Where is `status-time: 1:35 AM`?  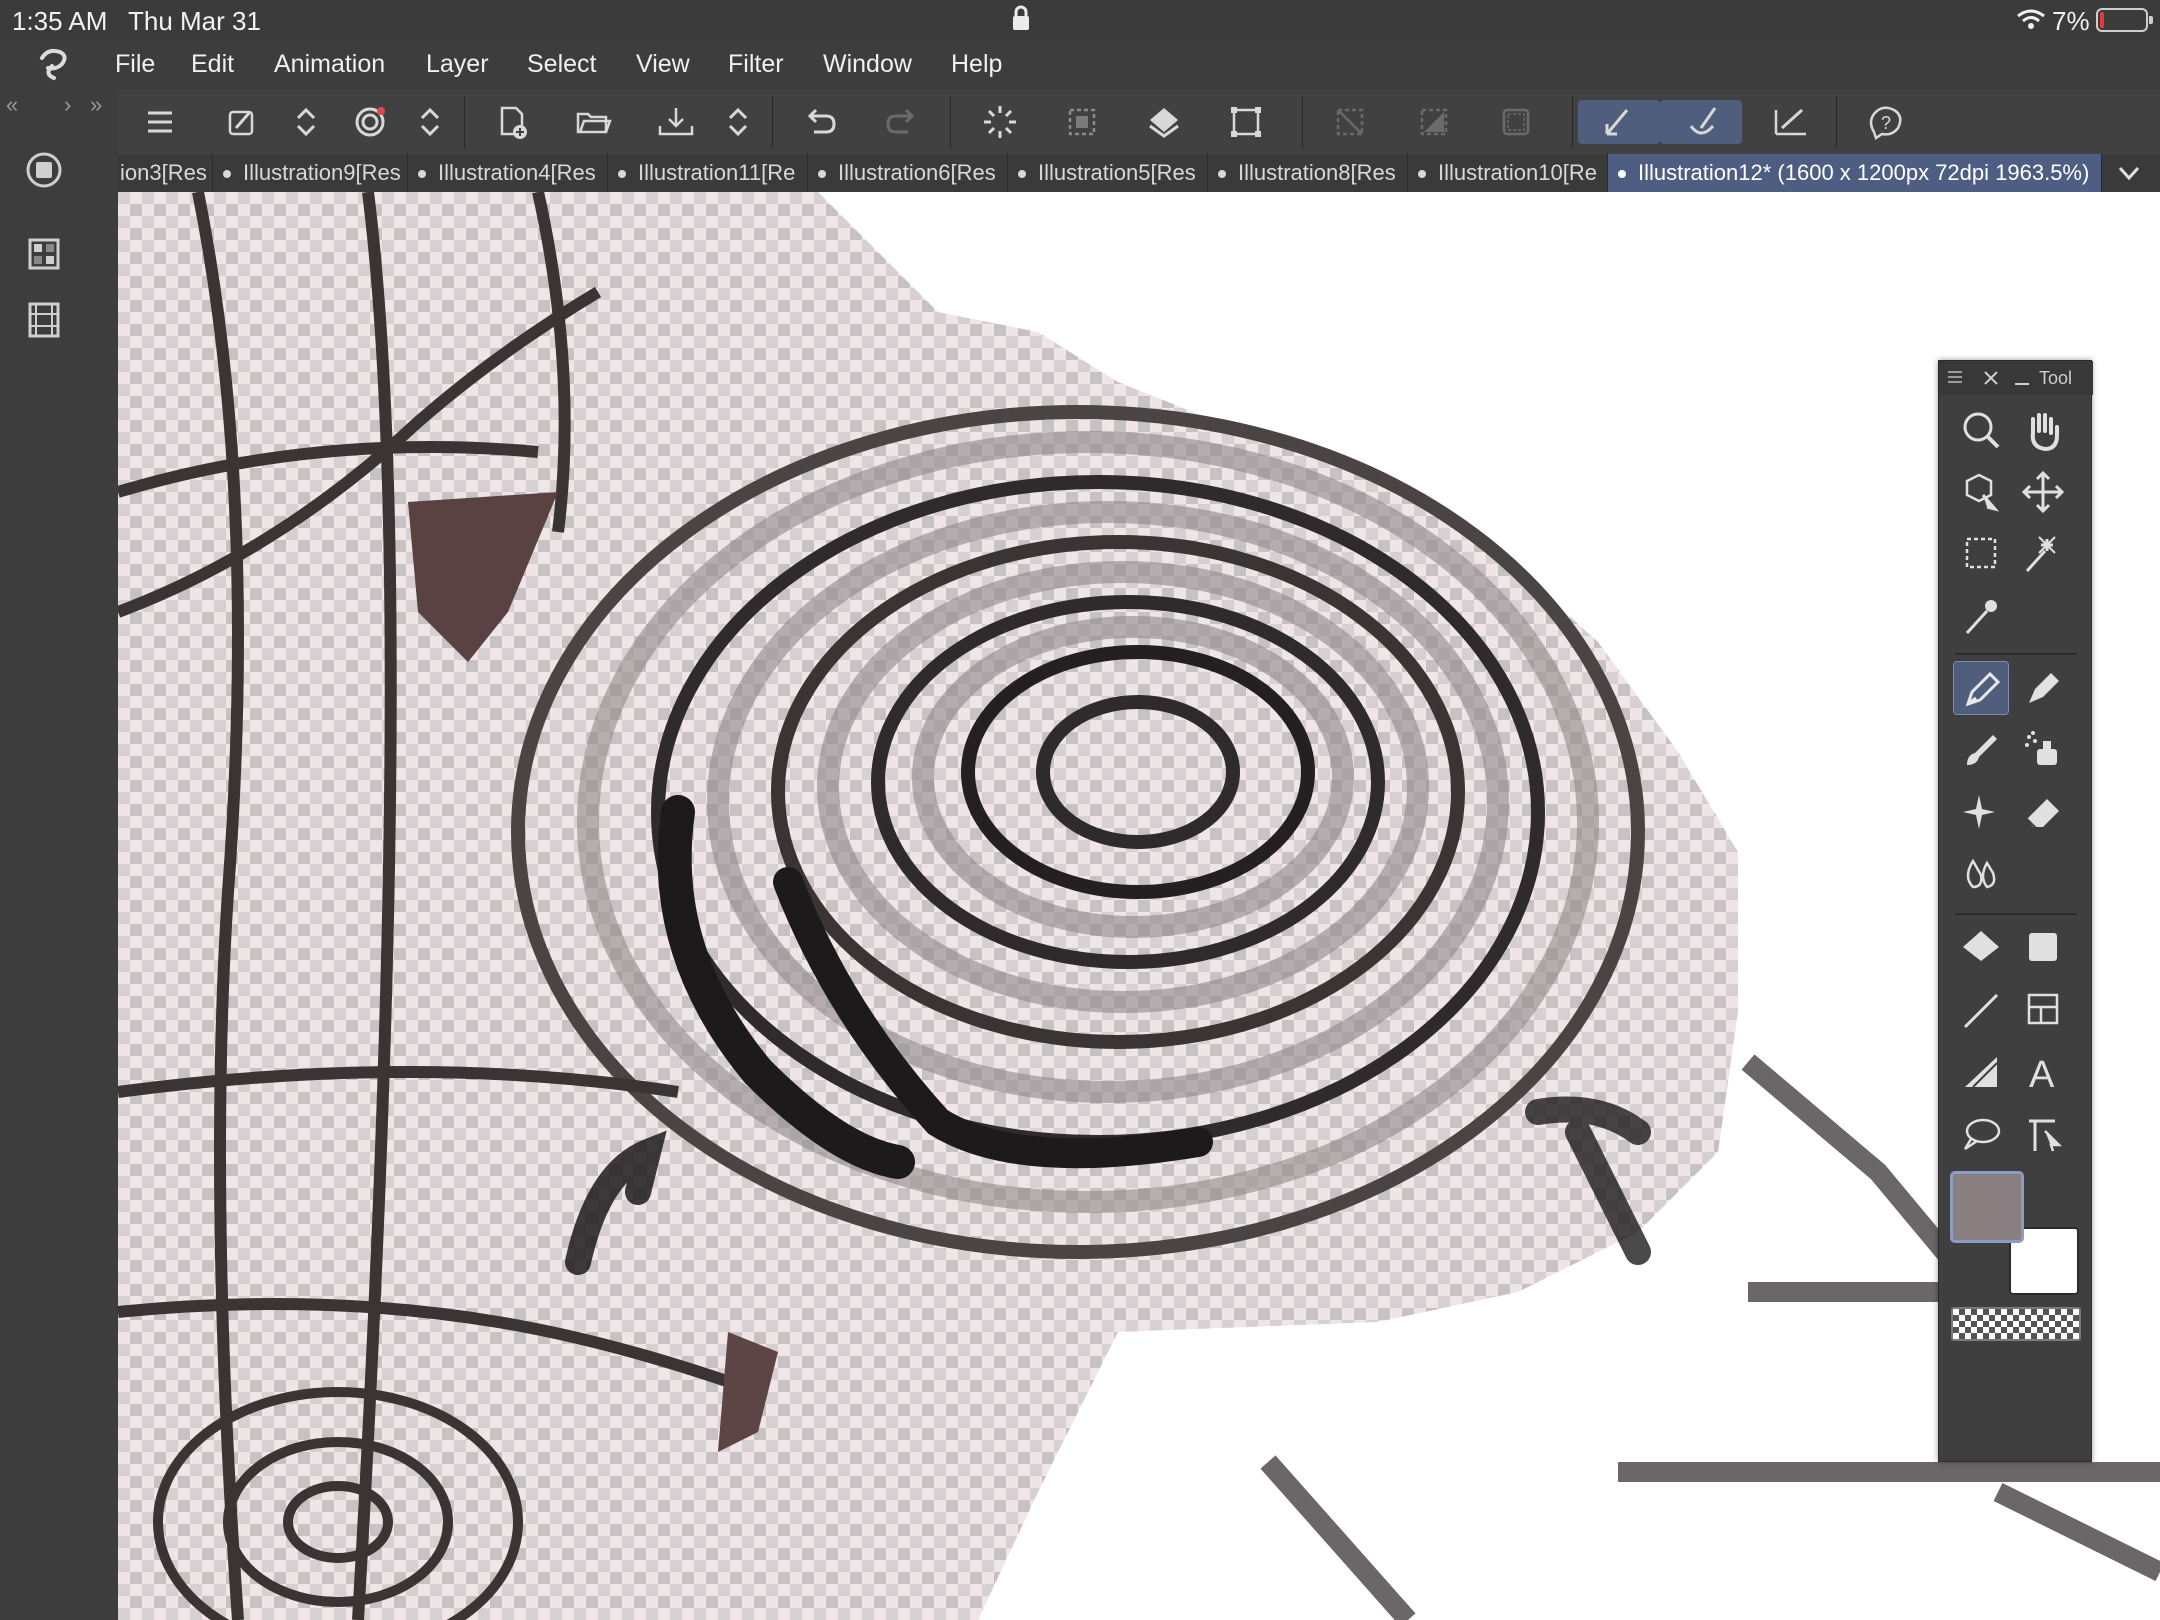
status-time: 1:35 AM is located at coordinates (60, 21).